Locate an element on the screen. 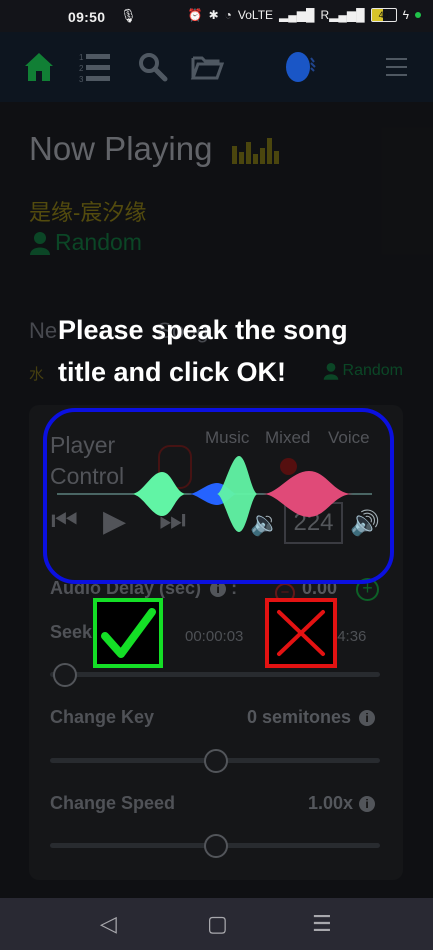  voice-waveform-icon is located at coordinates (214, 494).